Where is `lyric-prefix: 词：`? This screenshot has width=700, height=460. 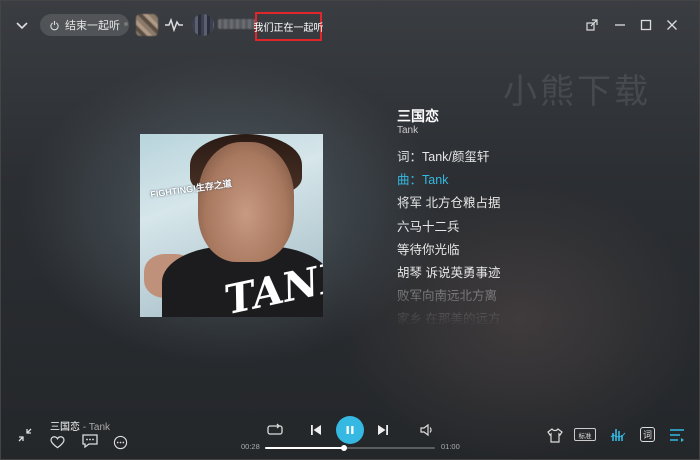
lyric-prefix: 词： is located at coordinates (410, 157).